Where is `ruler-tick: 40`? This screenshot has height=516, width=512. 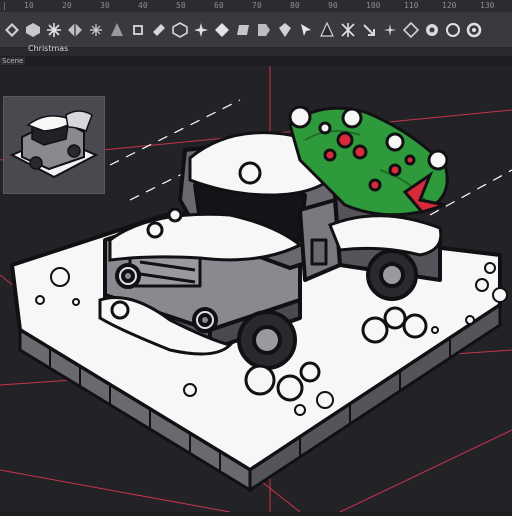
ruler-tick: 40 is located at coordinates (143, 5).